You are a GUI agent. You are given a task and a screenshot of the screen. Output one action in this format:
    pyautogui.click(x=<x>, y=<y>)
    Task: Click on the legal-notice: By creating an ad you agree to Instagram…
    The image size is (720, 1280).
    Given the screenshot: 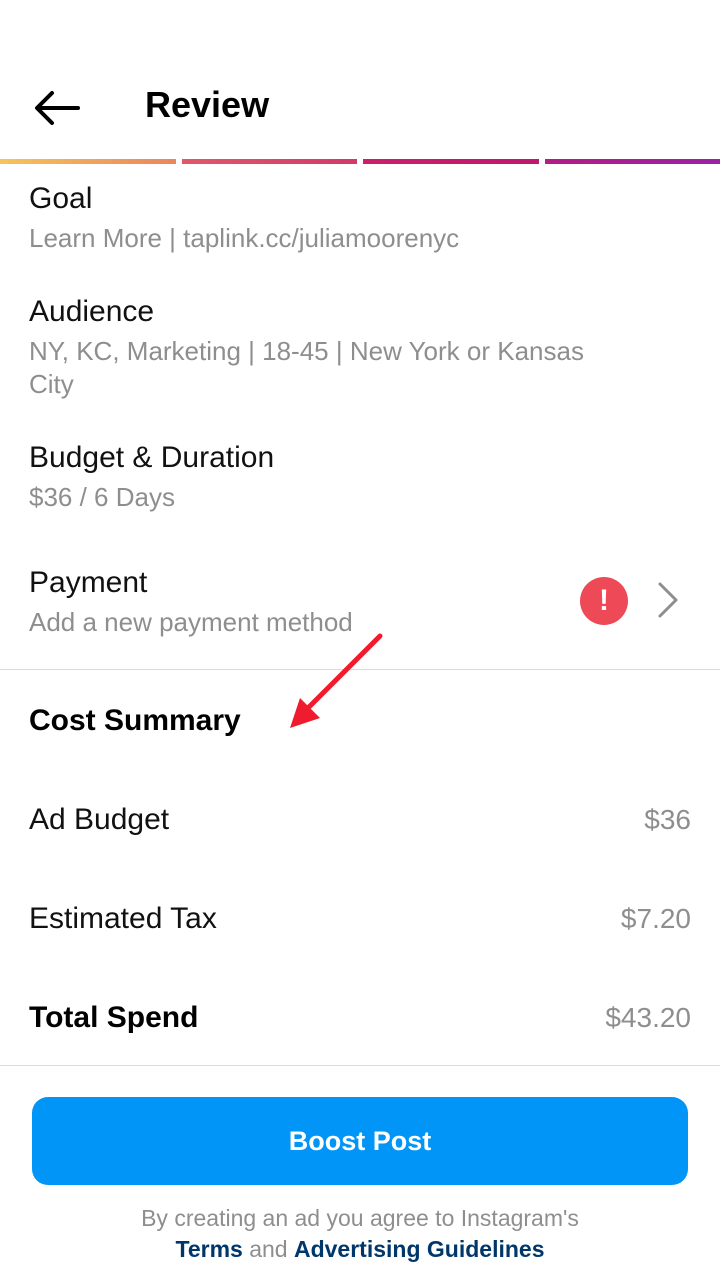 What is the action you would take?
    pyautogui.click(x=360, y=1234)
    